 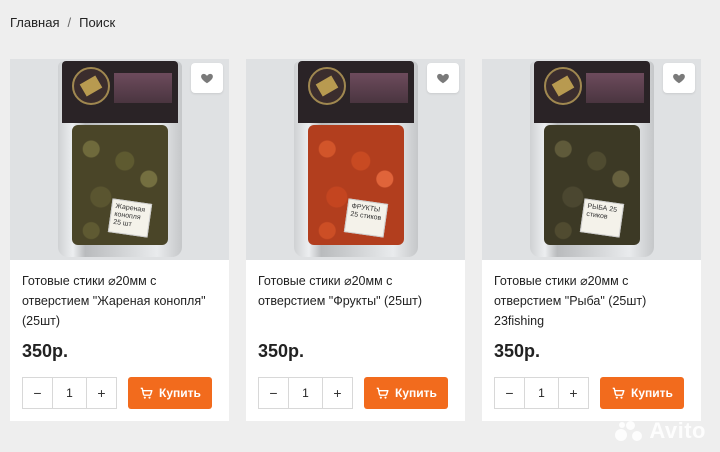 I want to click on product-image: РЫБА 25 стиков, so click(x=591, y=159).